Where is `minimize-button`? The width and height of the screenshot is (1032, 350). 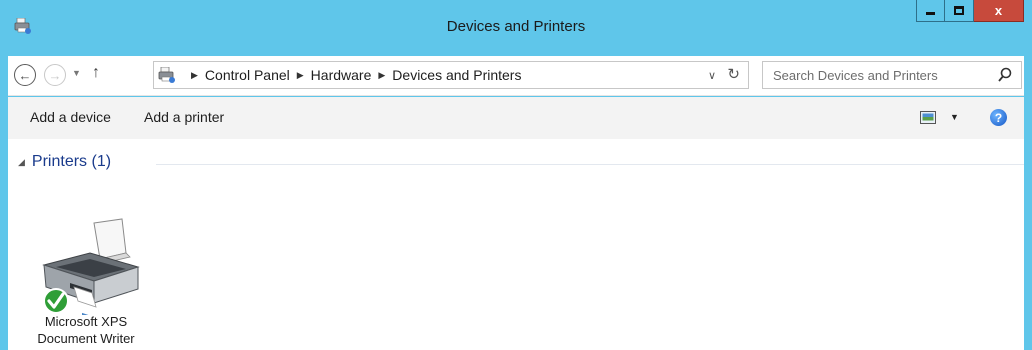
minimize-button is located at coordinates (930, 11).